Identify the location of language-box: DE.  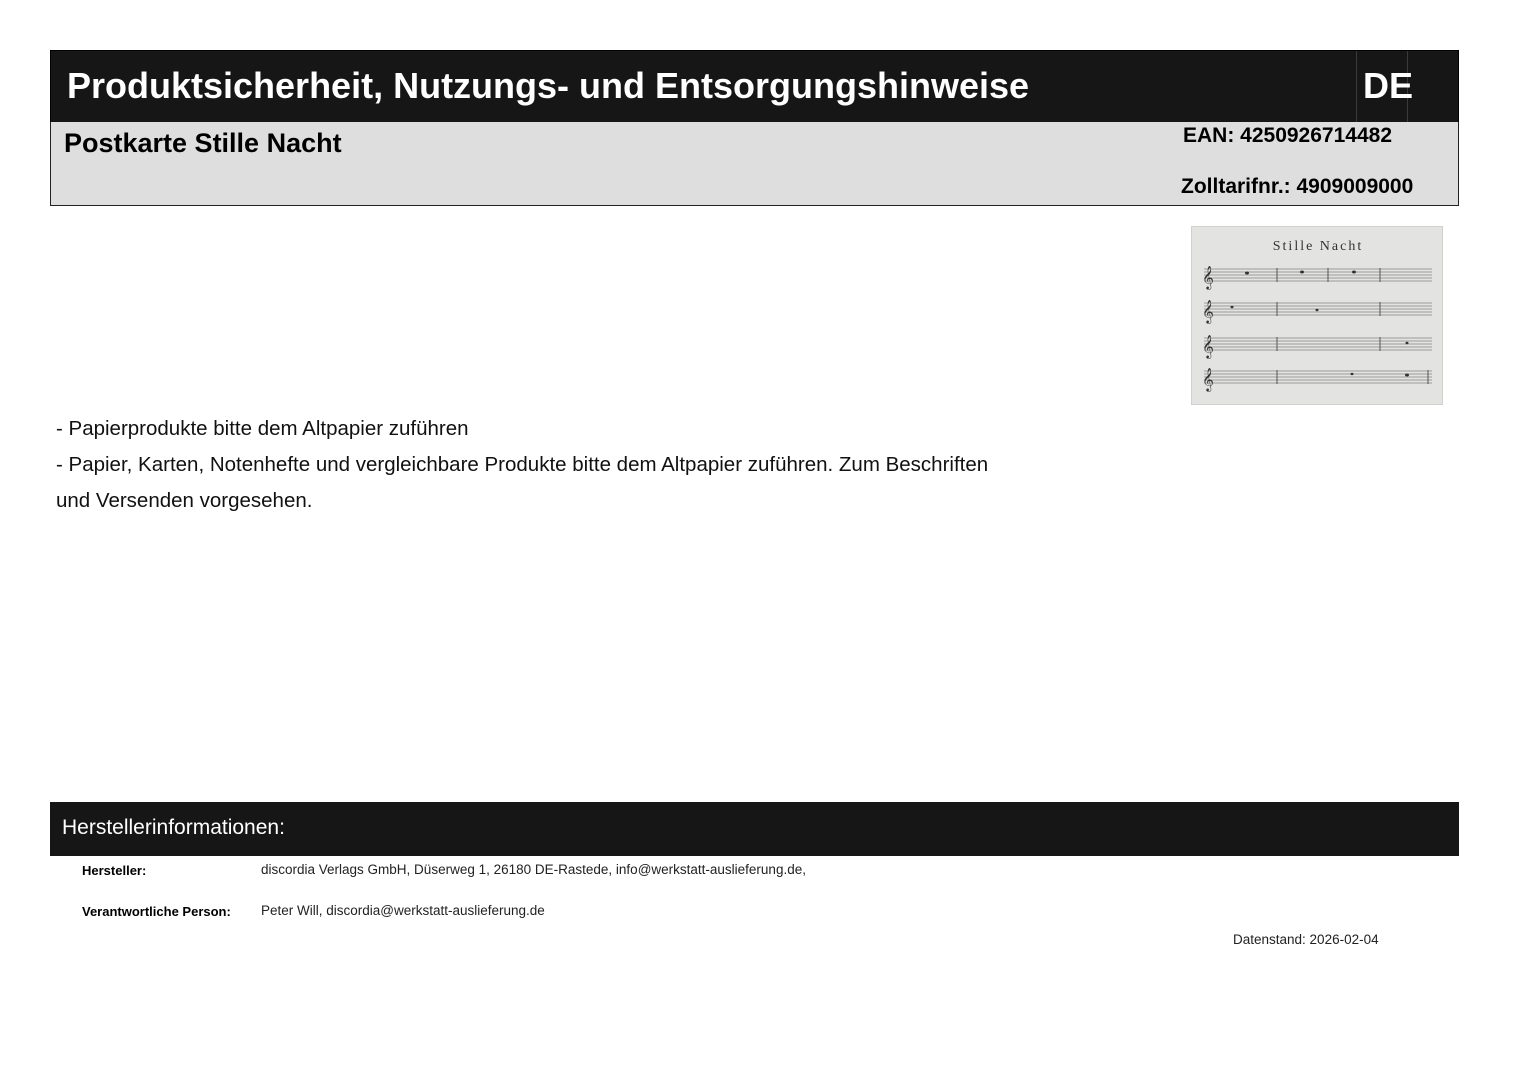
(1384, 87).